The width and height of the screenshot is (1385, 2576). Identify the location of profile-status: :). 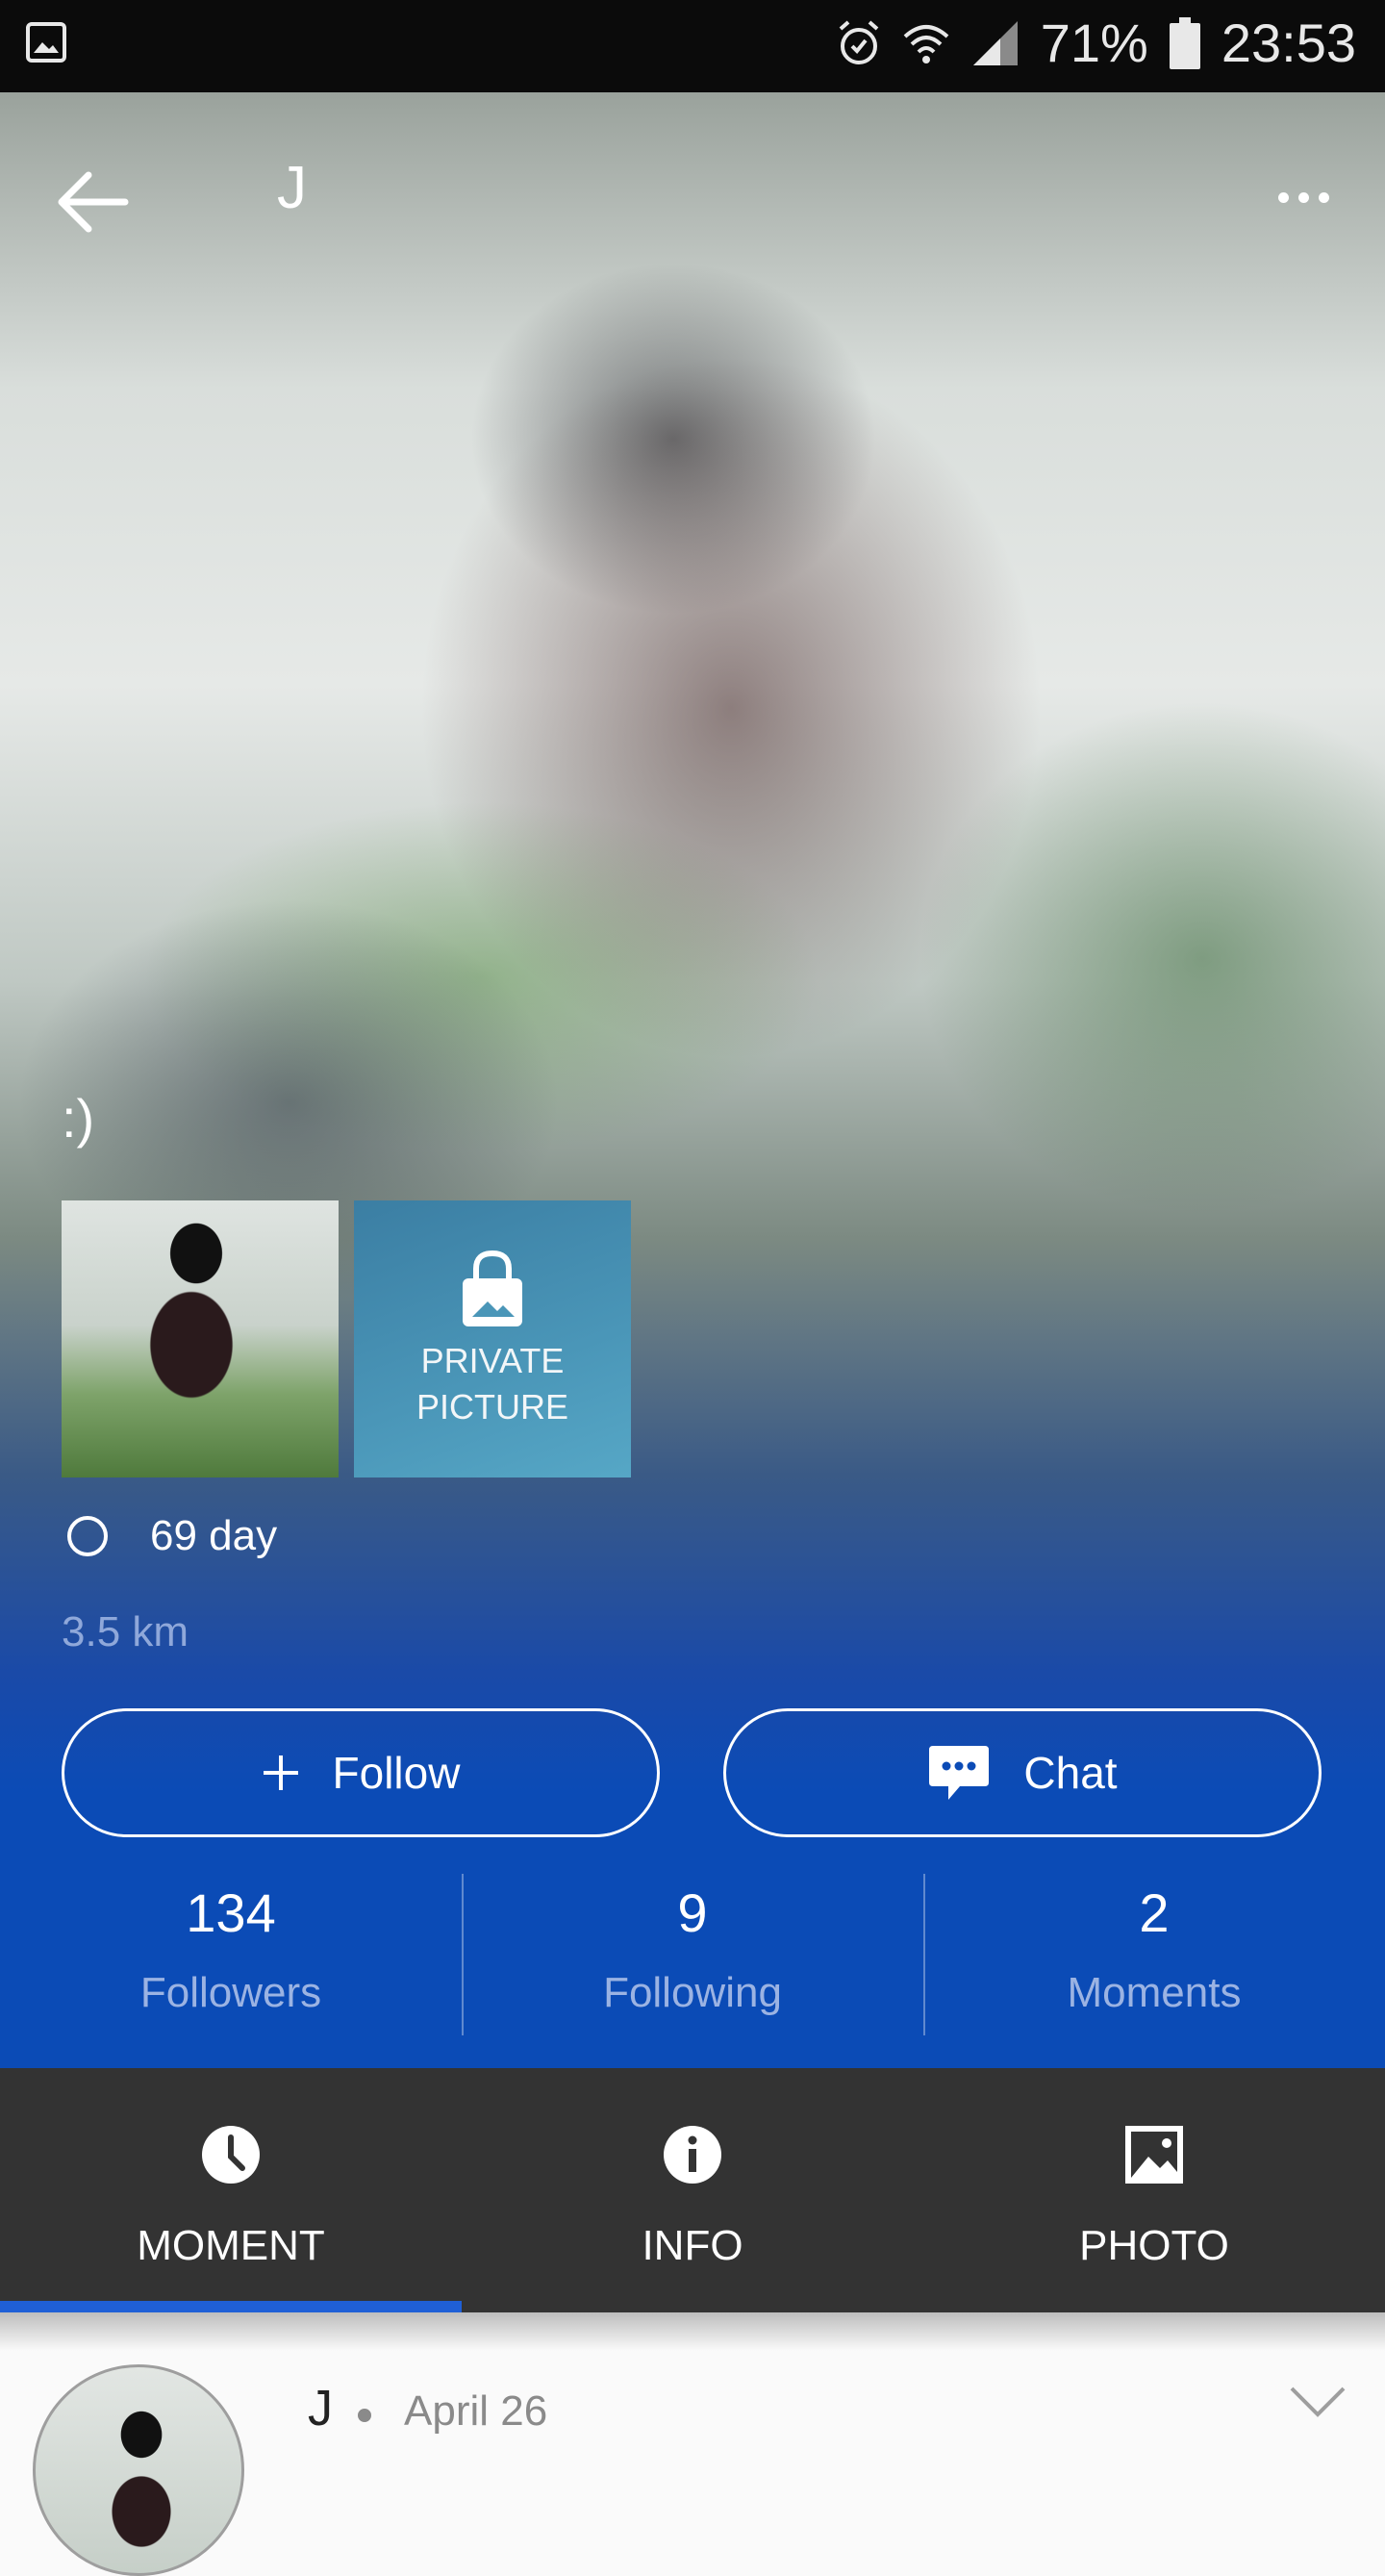
(78, 1118).